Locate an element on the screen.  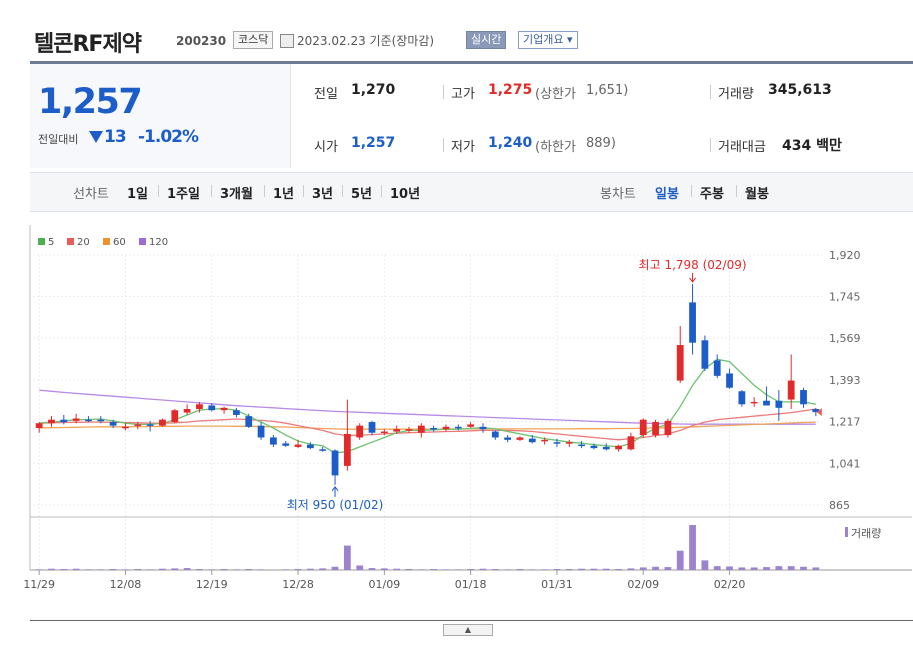
x-tick-label: 01/31 is located at coordinates (557, 584).